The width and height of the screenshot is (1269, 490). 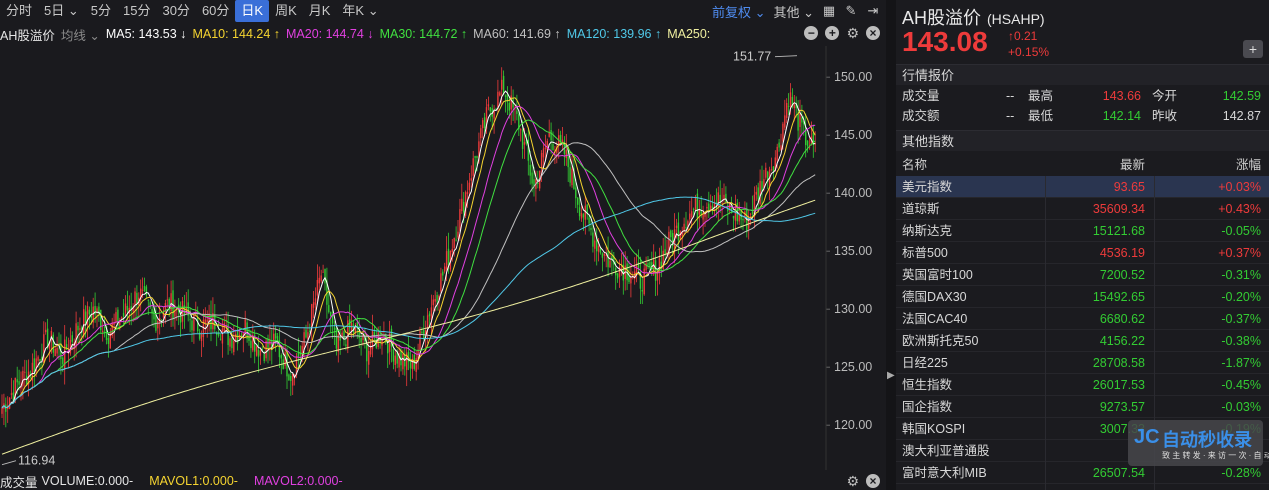 What do you see at coordinates (320, 11) in the screenshot?
I see `period-tab: 月K` at bounding box center [320, 11].